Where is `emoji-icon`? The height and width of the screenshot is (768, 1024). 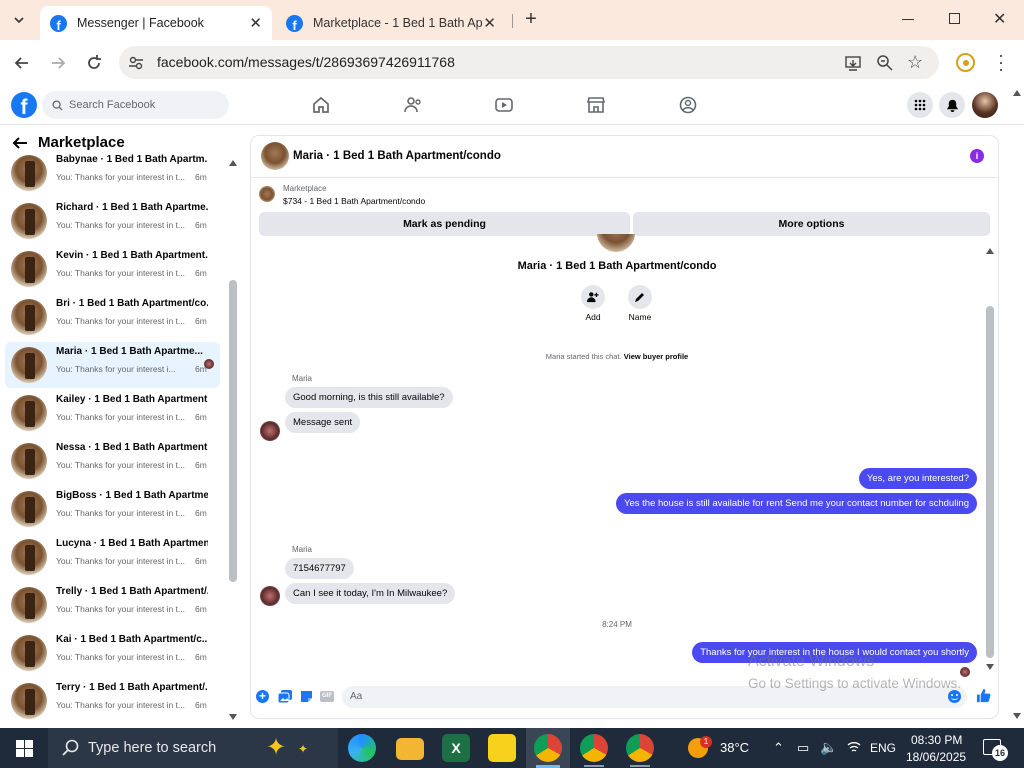
emoji-icon is located at coordinates (954, 696).